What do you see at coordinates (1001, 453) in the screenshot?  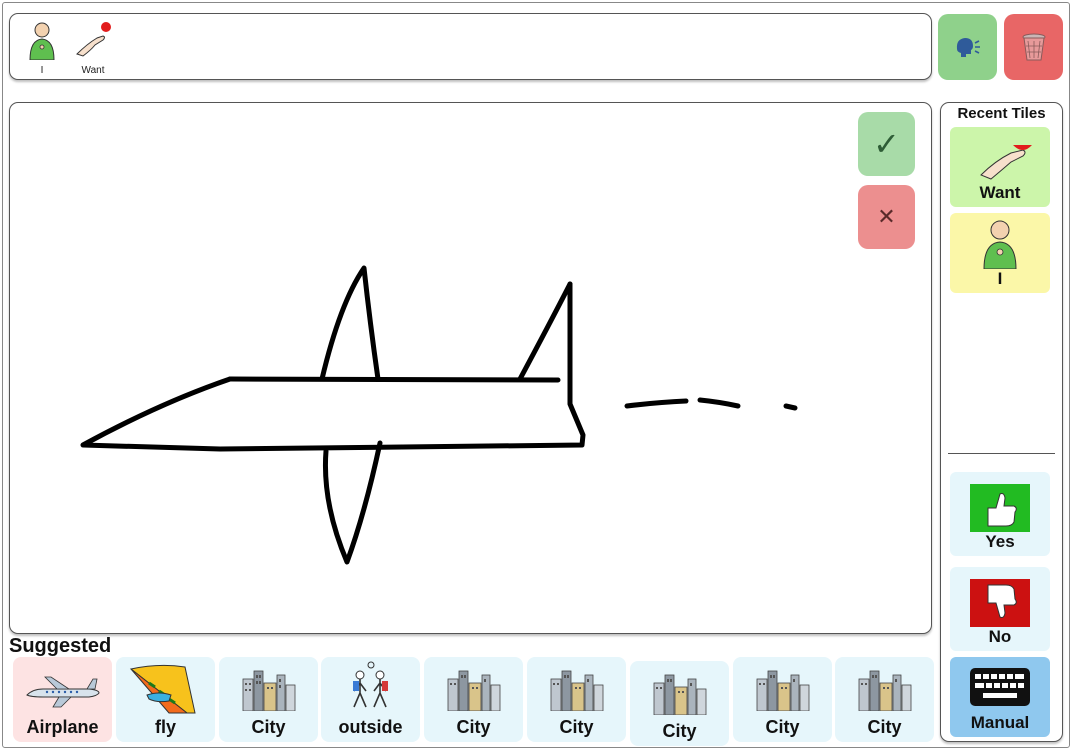 I see `panel-divider` at bounding box center [1001, 453].